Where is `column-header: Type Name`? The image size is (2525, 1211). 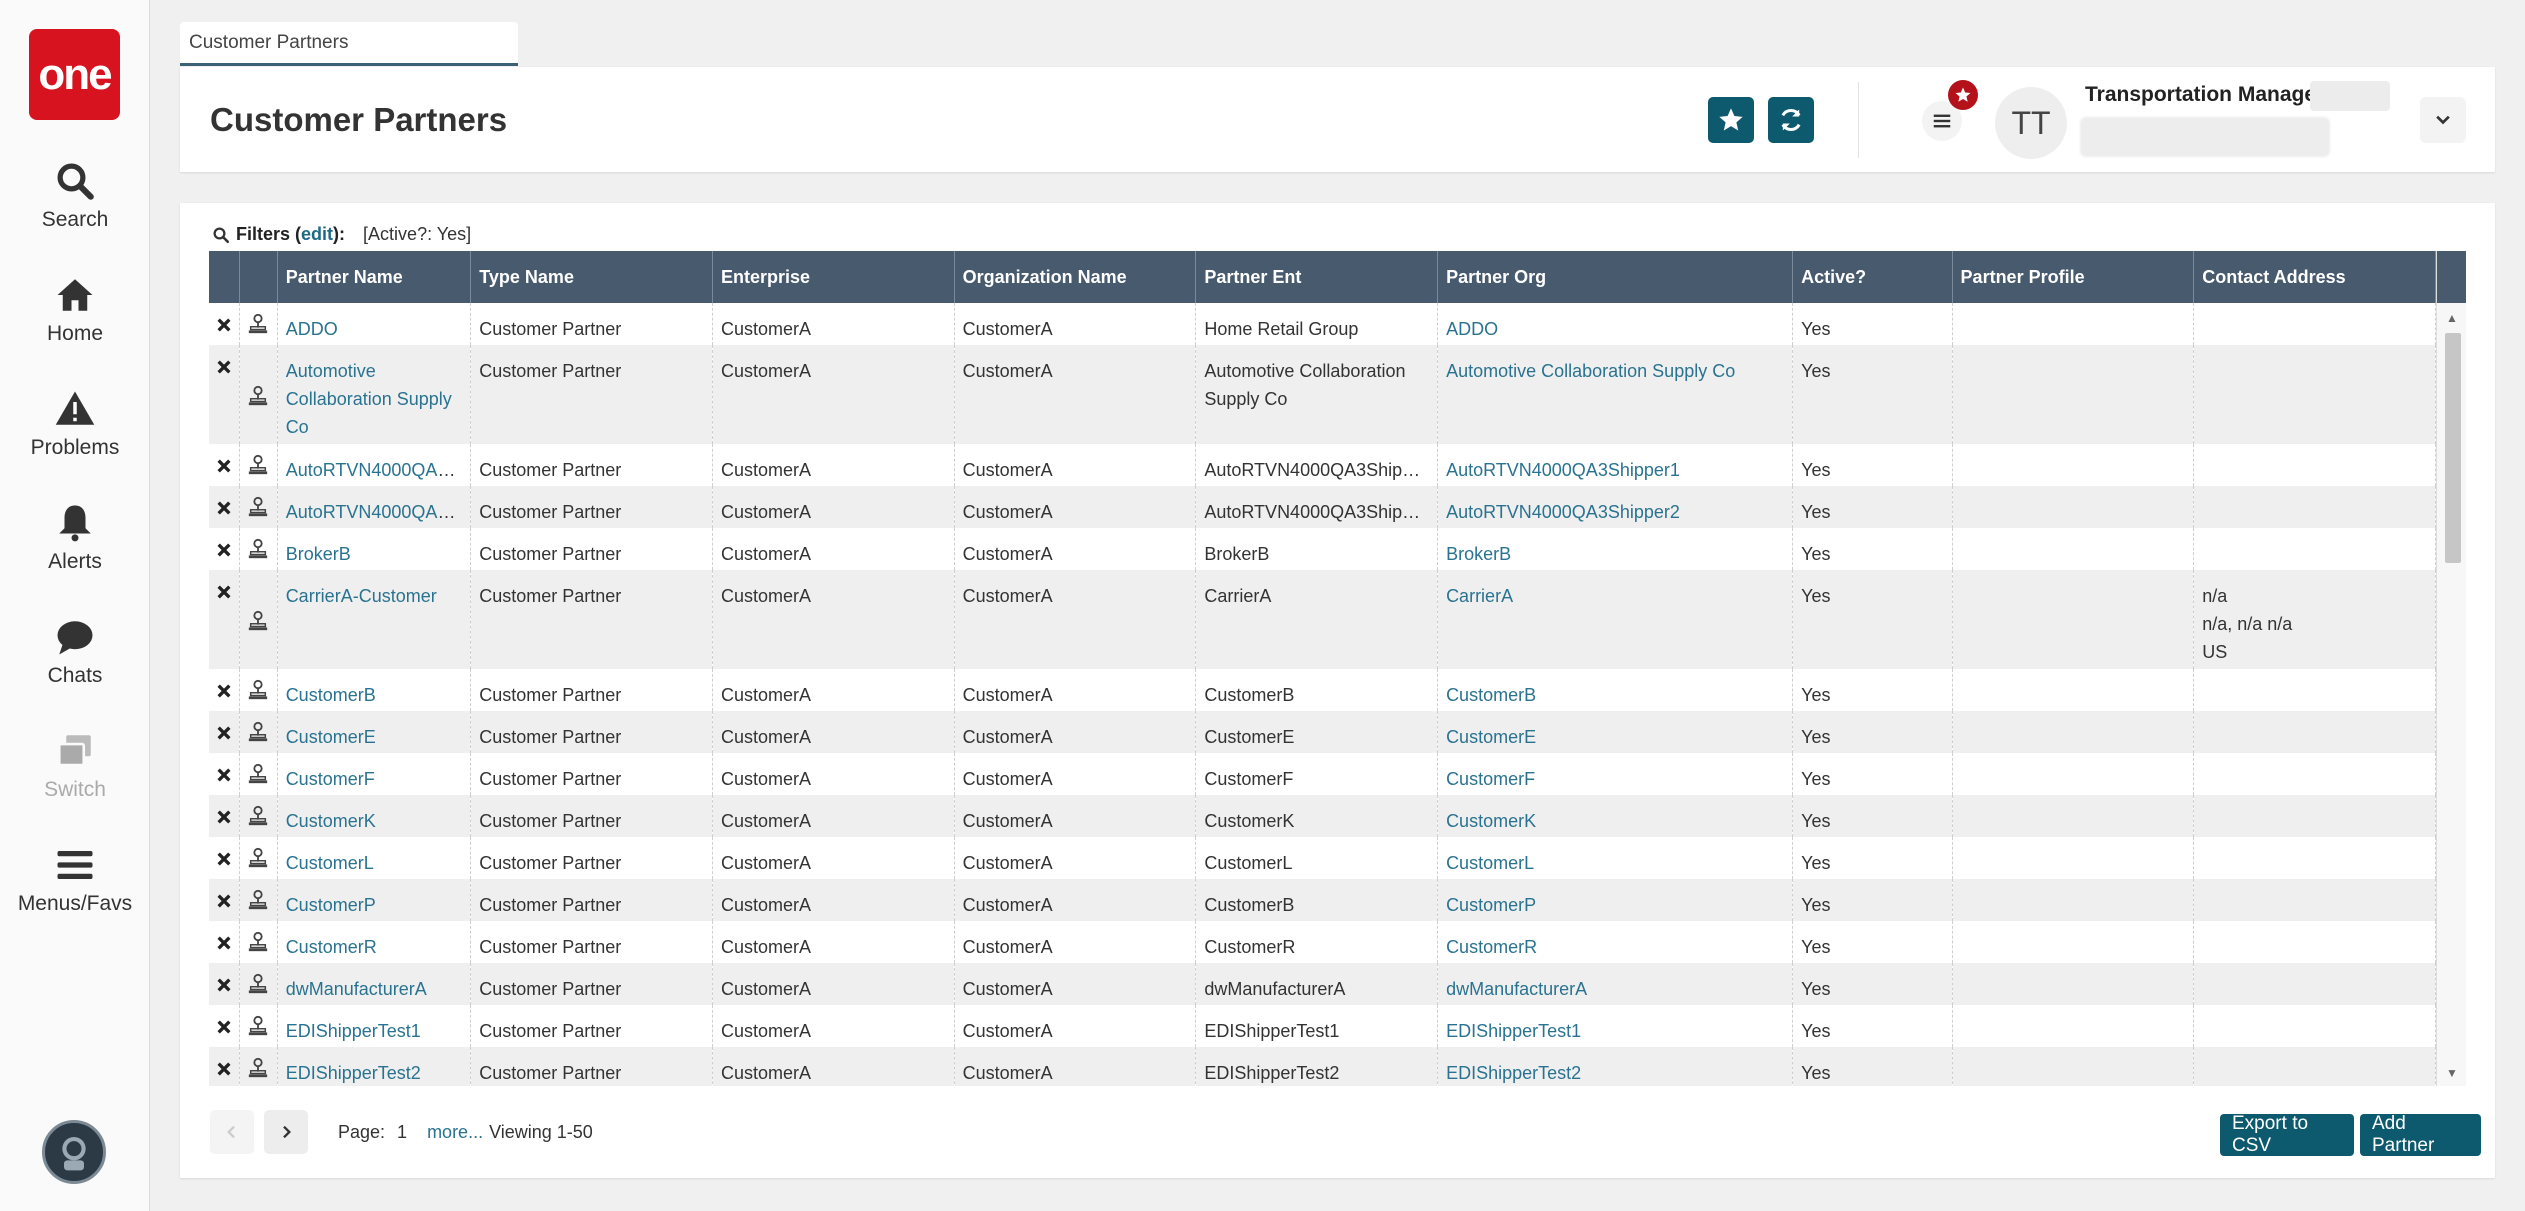
column-header: Type Name is located at coordinates (591, 277).